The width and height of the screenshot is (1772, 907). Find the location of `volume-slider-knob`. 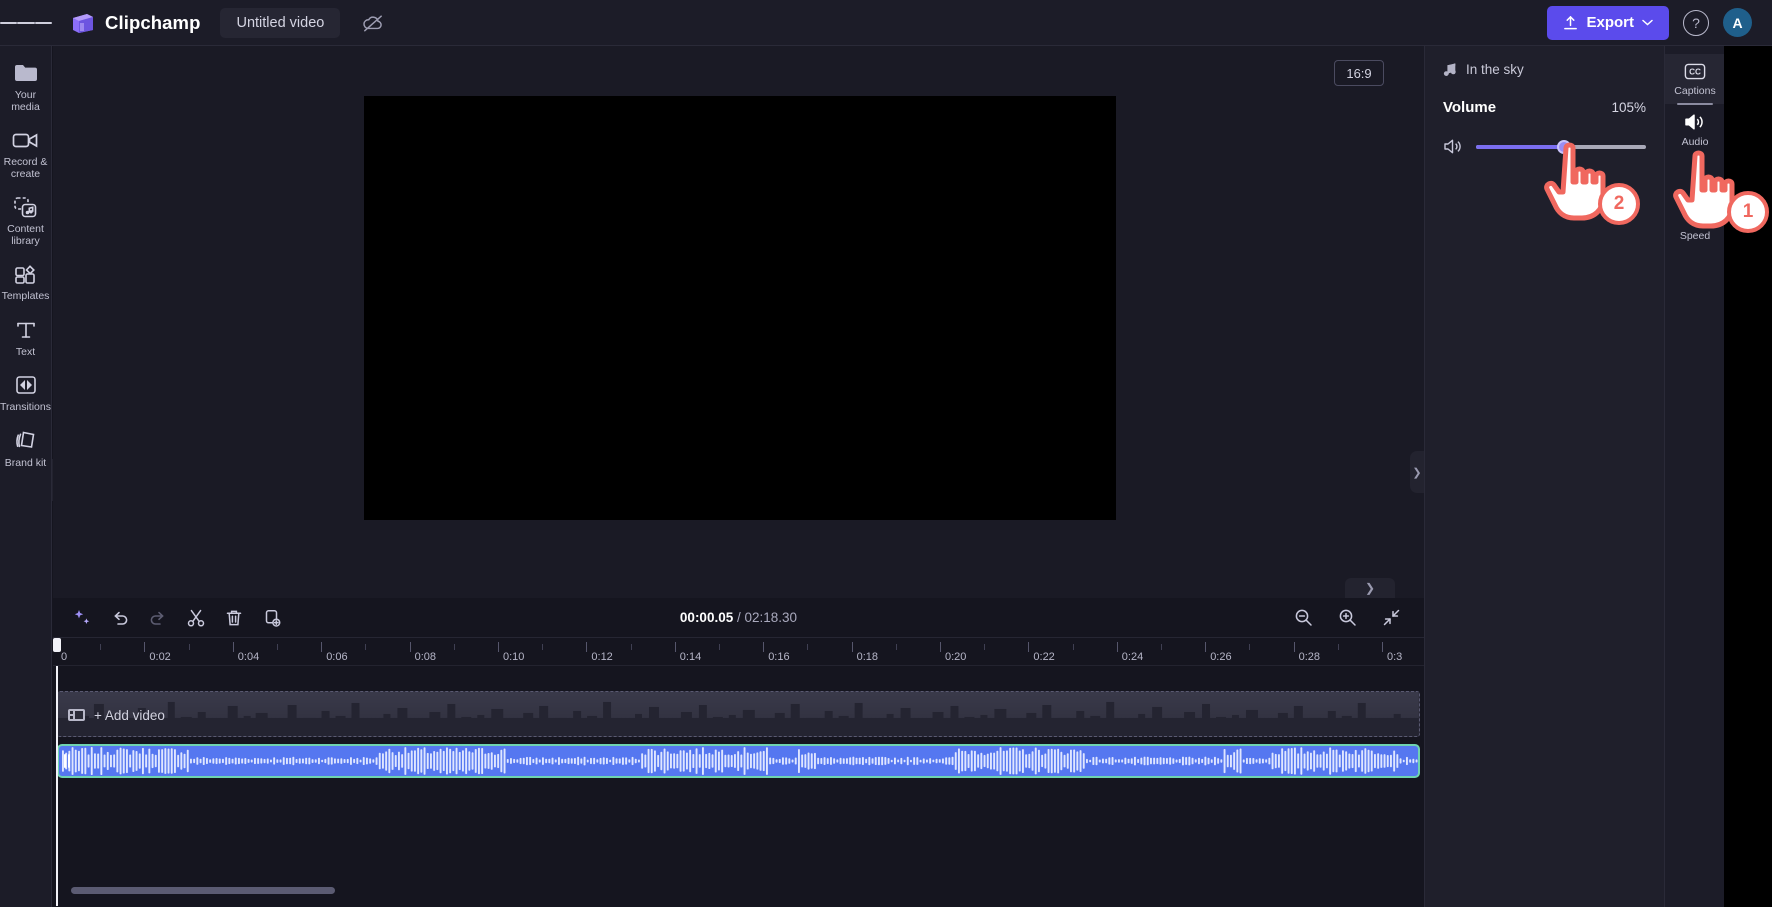

volume-slider-knob is located at coordinates (1564, 146).